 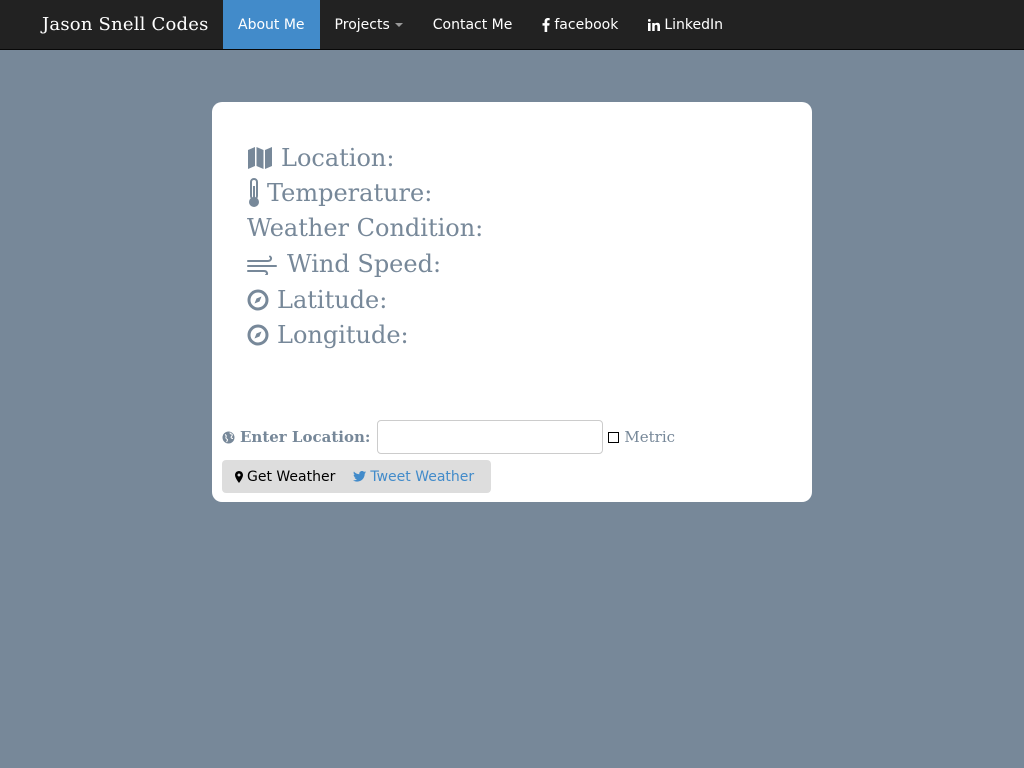 What do you see at coordinates (650, 437) in the screenshot?
I see `metric-label: Metric` at bounding box center [650, 437].